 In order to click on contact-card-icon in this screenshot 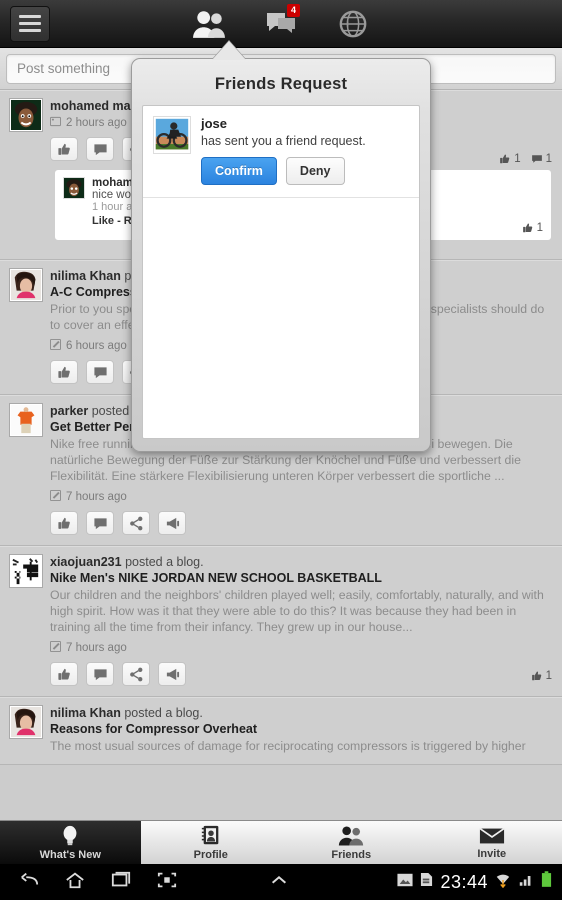, I will do `click(210, 835)`.